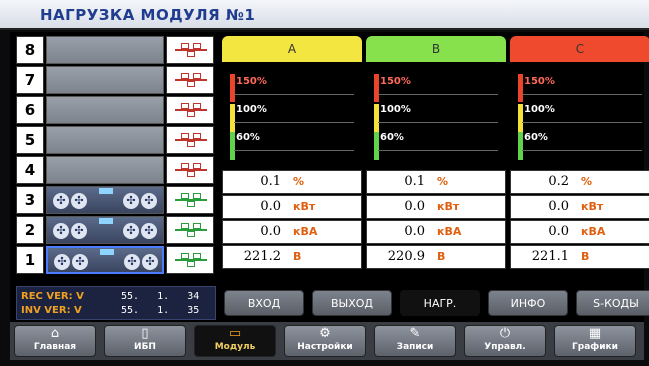 The image size is (649, 366). What do you see at coordinates (505, 347) in the screenshot?
I see `nav-label: Управл.` at bounding box center [505, 347].